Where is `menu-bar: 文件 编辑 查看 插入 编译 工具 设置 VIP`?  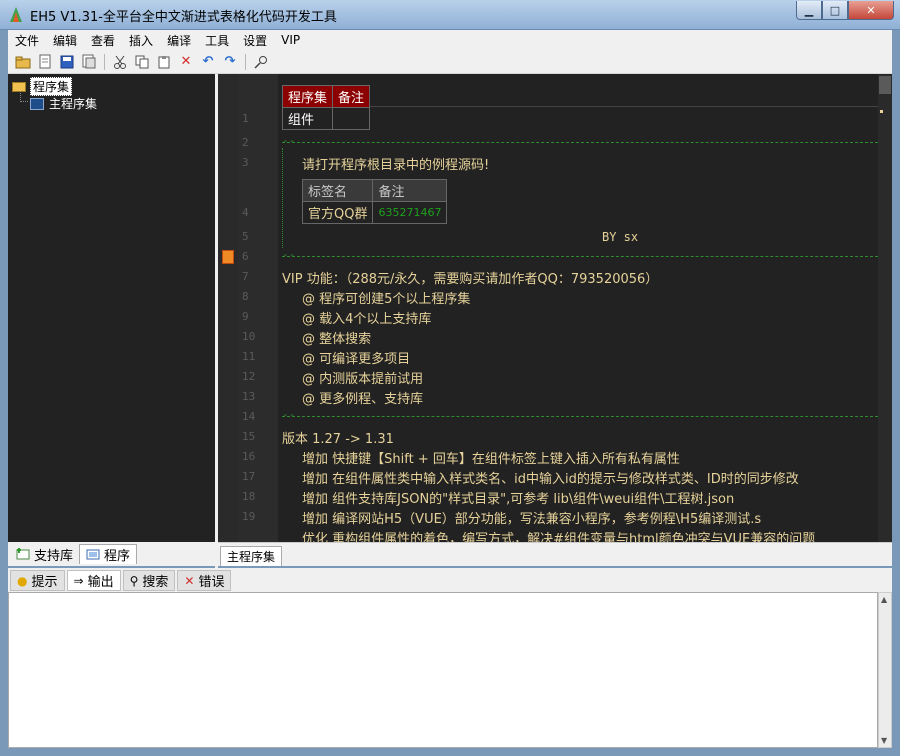
menu-bar: 文件 编辑 查看 插入 编译 工具 设置 VIP is located at coordinates (450, 40).